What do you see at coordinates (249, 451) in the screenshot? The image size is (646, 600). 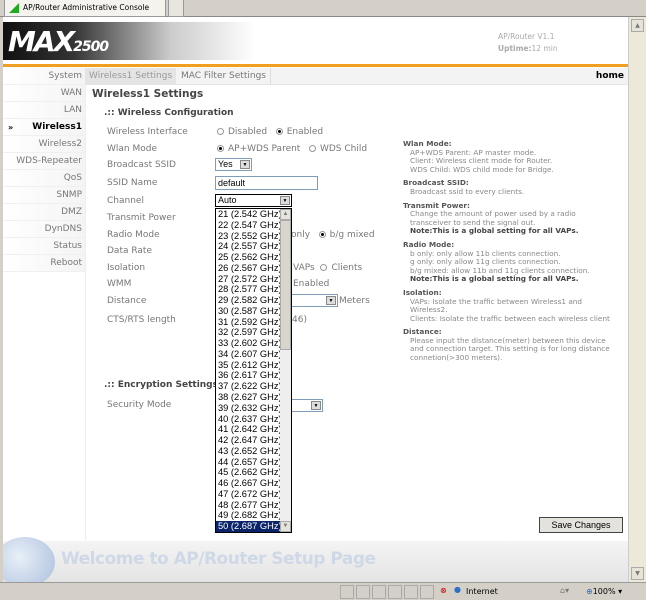 I see `channel-option: 43 (2.652 GHz)` at bounding box center [249, 451].